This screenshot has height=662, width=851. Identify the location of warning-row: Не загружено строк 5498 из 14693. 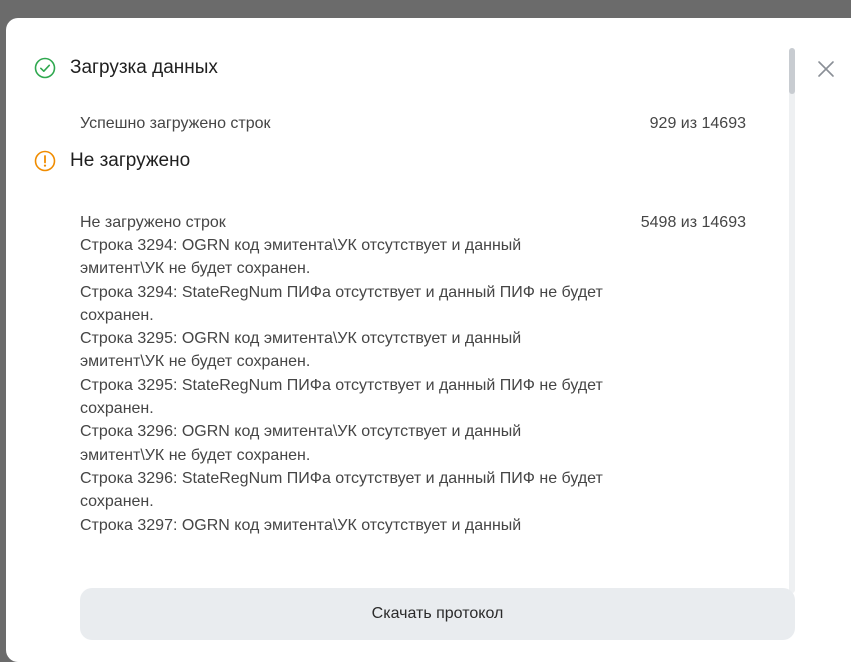
(413, 222).